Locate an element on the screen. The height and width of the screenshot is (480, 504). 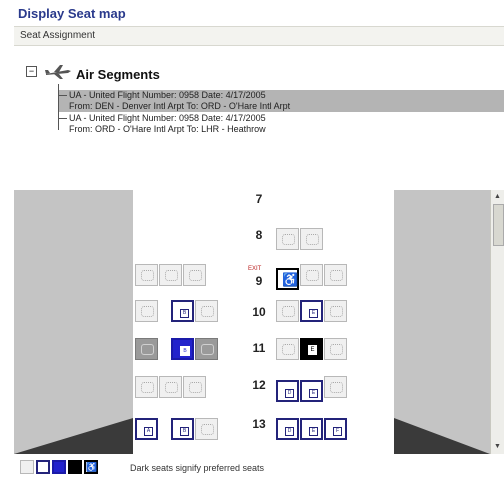
seat-legend: ♿ Dark seats signify preferred seats is located at coordinates (259, 468).